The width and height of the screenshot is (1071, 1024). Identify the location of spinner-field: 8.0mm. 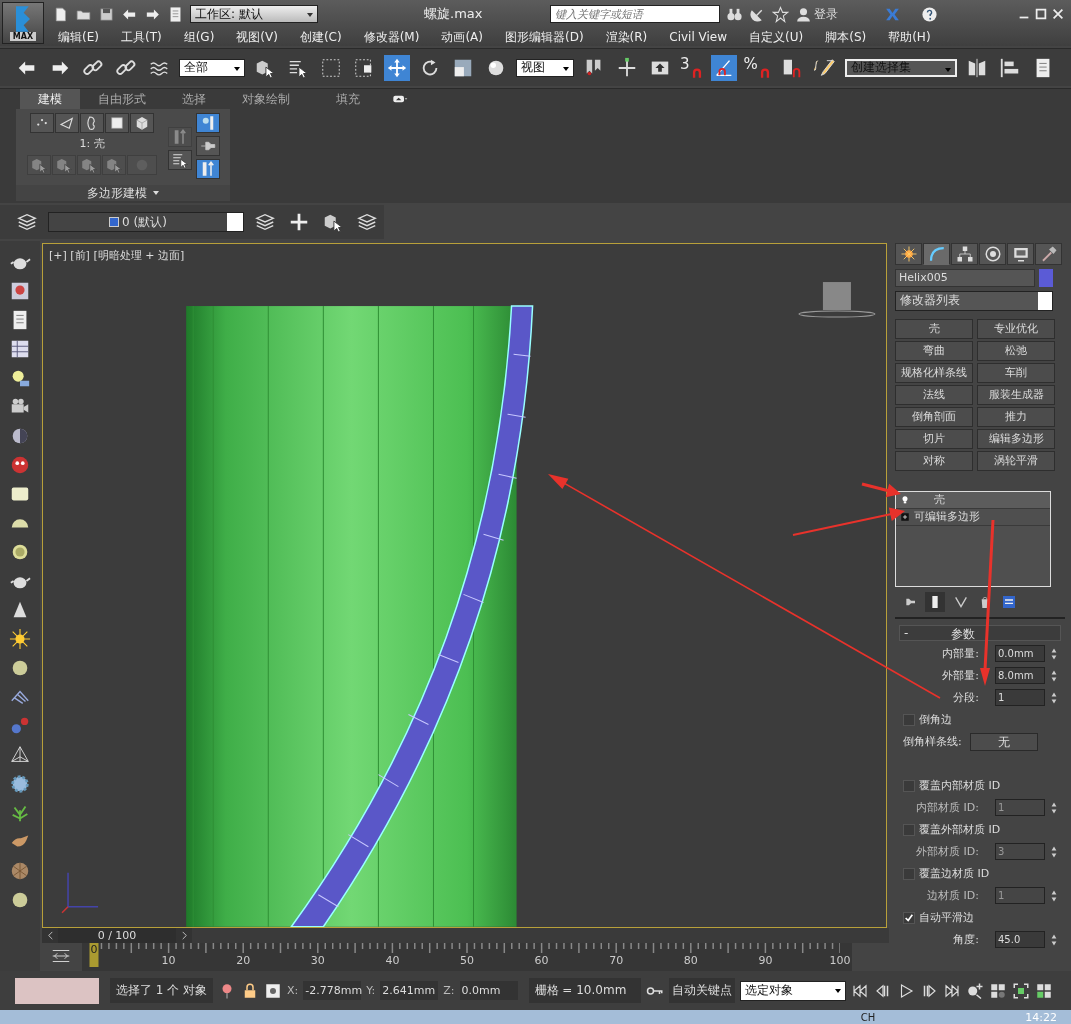
(1020, 676).